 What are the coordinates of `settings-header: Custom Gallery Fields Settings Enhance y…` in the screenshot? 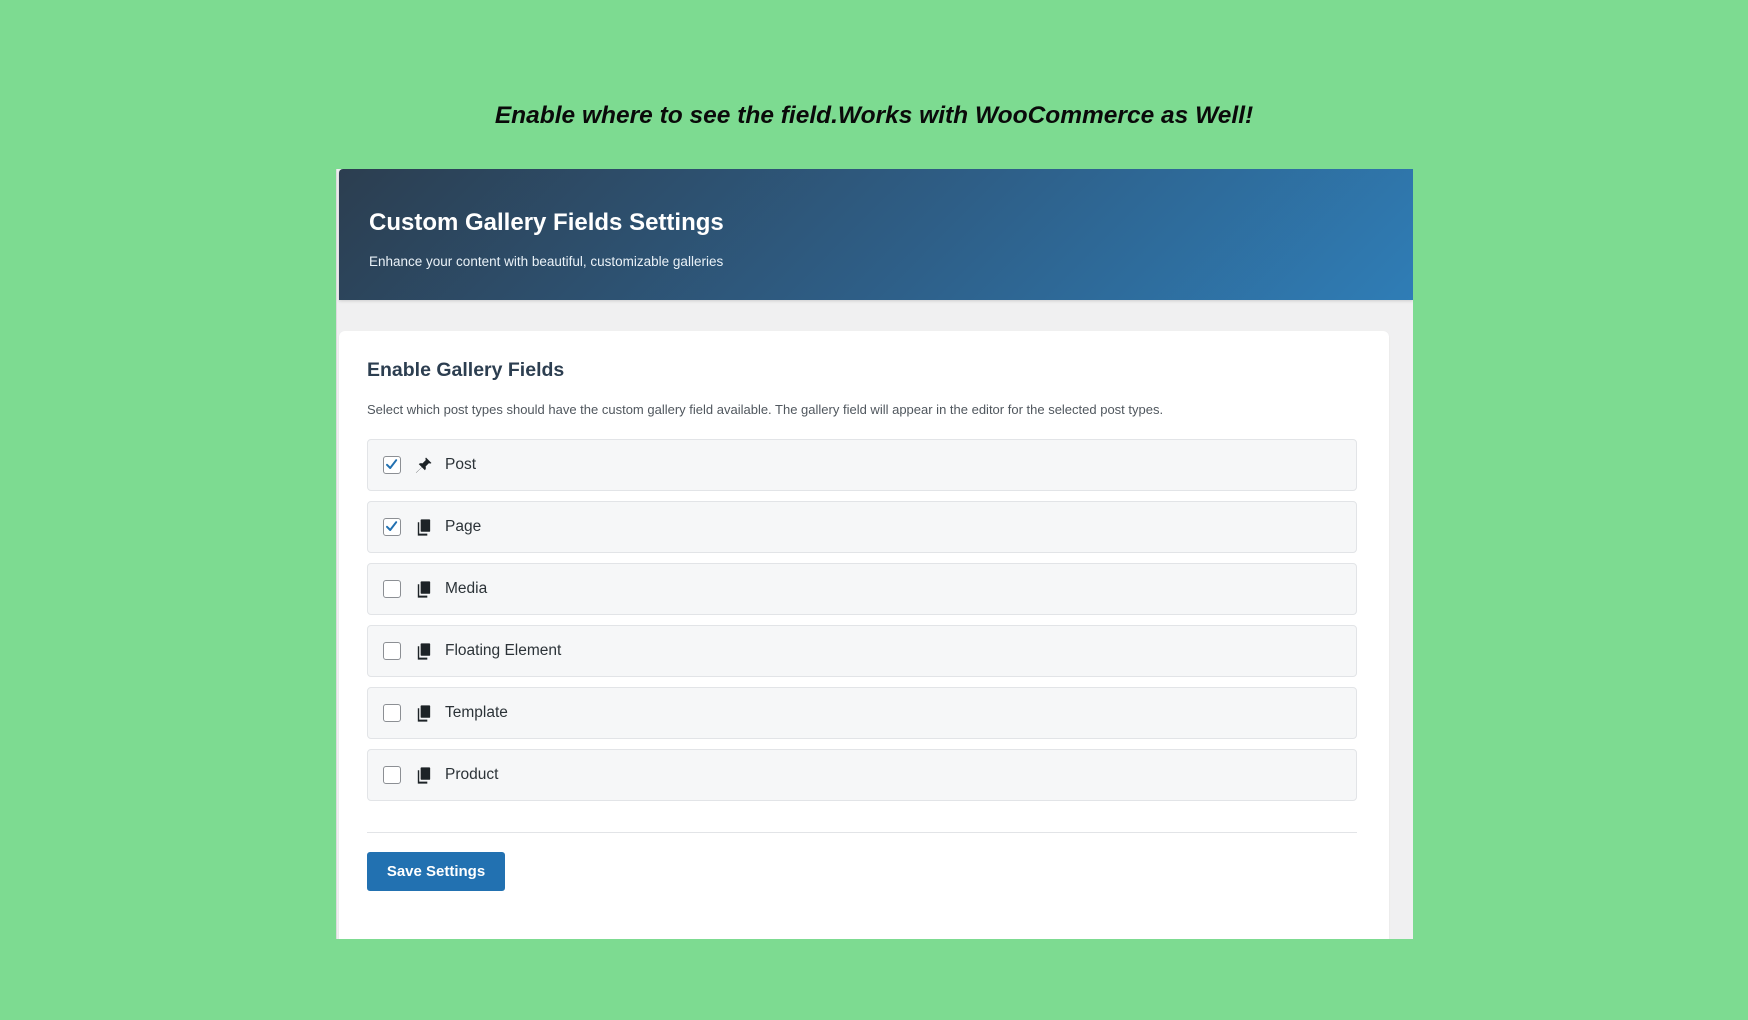 It's located at (876, 234).